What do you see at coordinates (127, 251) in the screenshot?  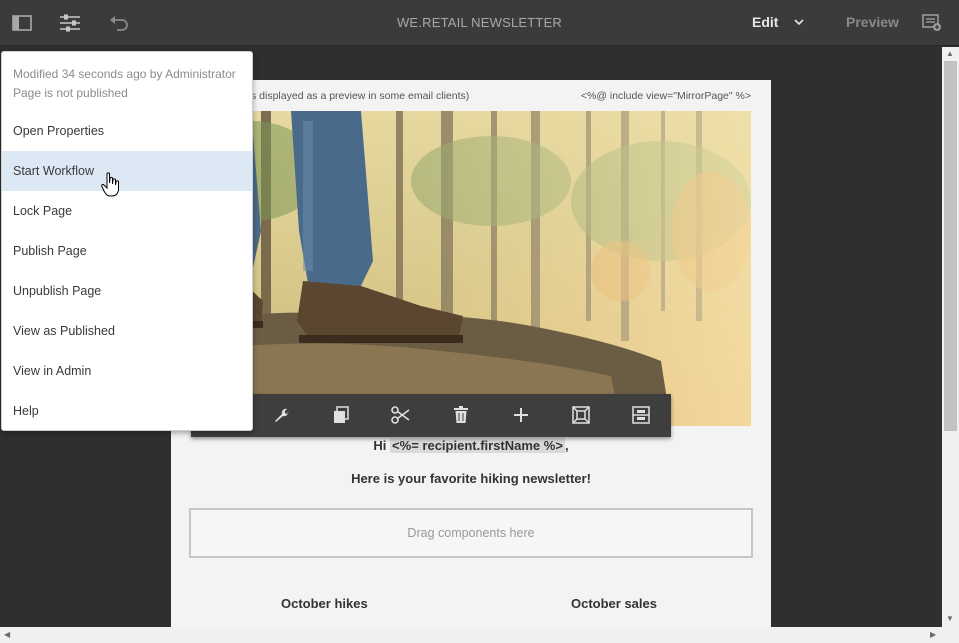 I see `menu-item-publish-page: Publish Page` at bounding box center [127, 251].